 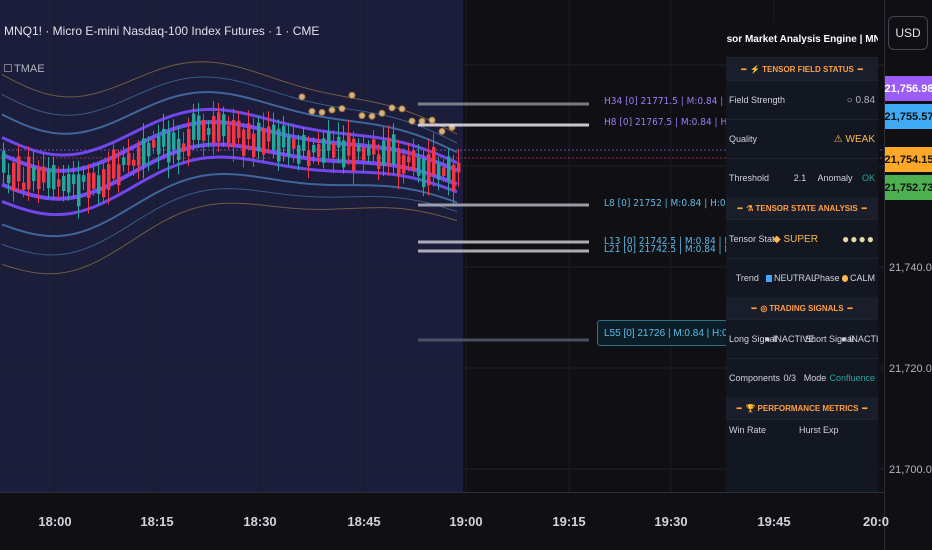 What do you see at coordinates (908, 116) in the screenshot?
I see `price-tag-blue: 21,755.57` at bounding box center [908, 116].